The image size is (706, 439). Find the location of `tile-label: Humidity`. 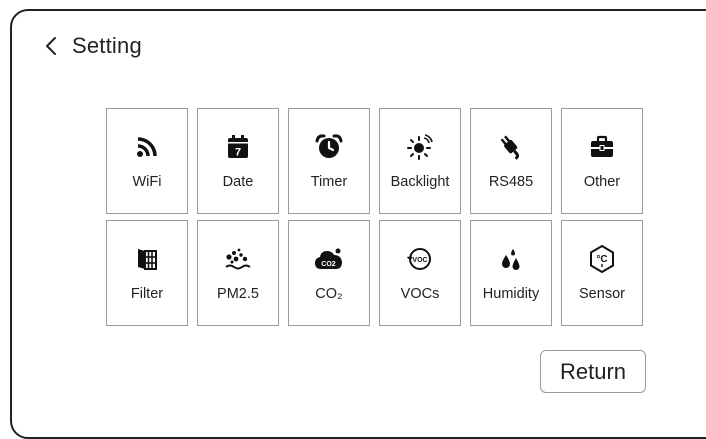

tile-label: Humidity is located at coordinates (511, 294).